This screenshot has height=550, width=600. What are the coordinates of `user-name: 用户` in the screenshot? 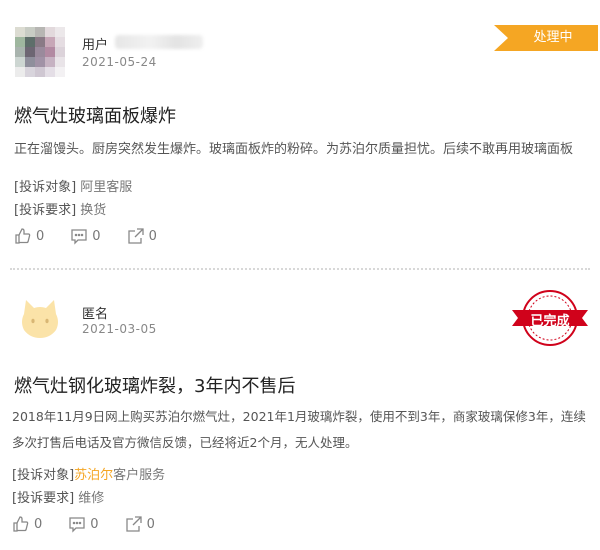 It's located at (95, 45).